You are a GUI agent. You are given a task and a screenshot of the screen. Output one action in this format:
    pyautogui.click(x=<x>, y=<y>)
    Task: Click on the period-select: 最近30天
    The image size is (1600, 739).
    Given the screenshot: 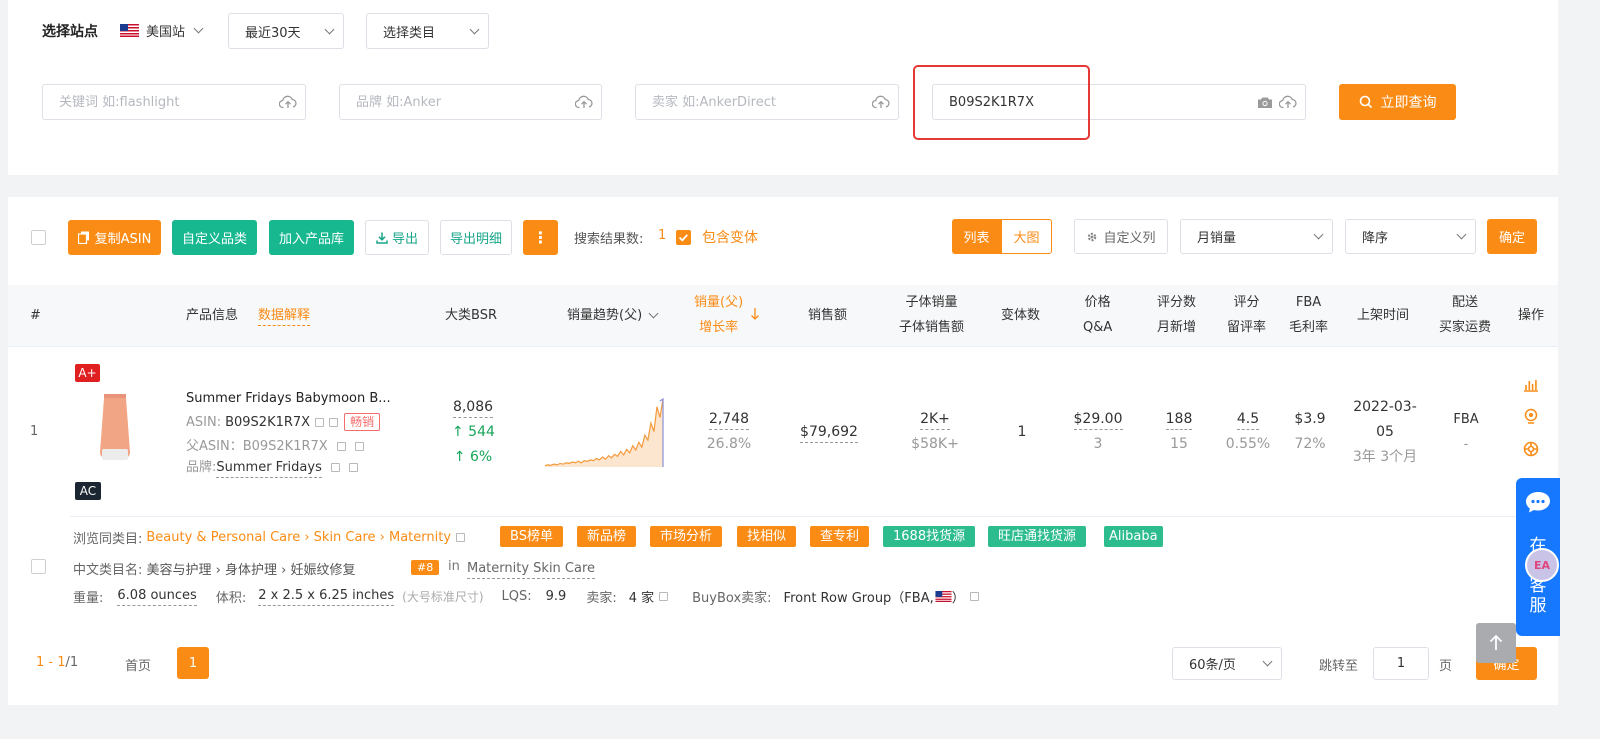 What is the action you would take?
    pyautogui.click(x=286, y=31)
    